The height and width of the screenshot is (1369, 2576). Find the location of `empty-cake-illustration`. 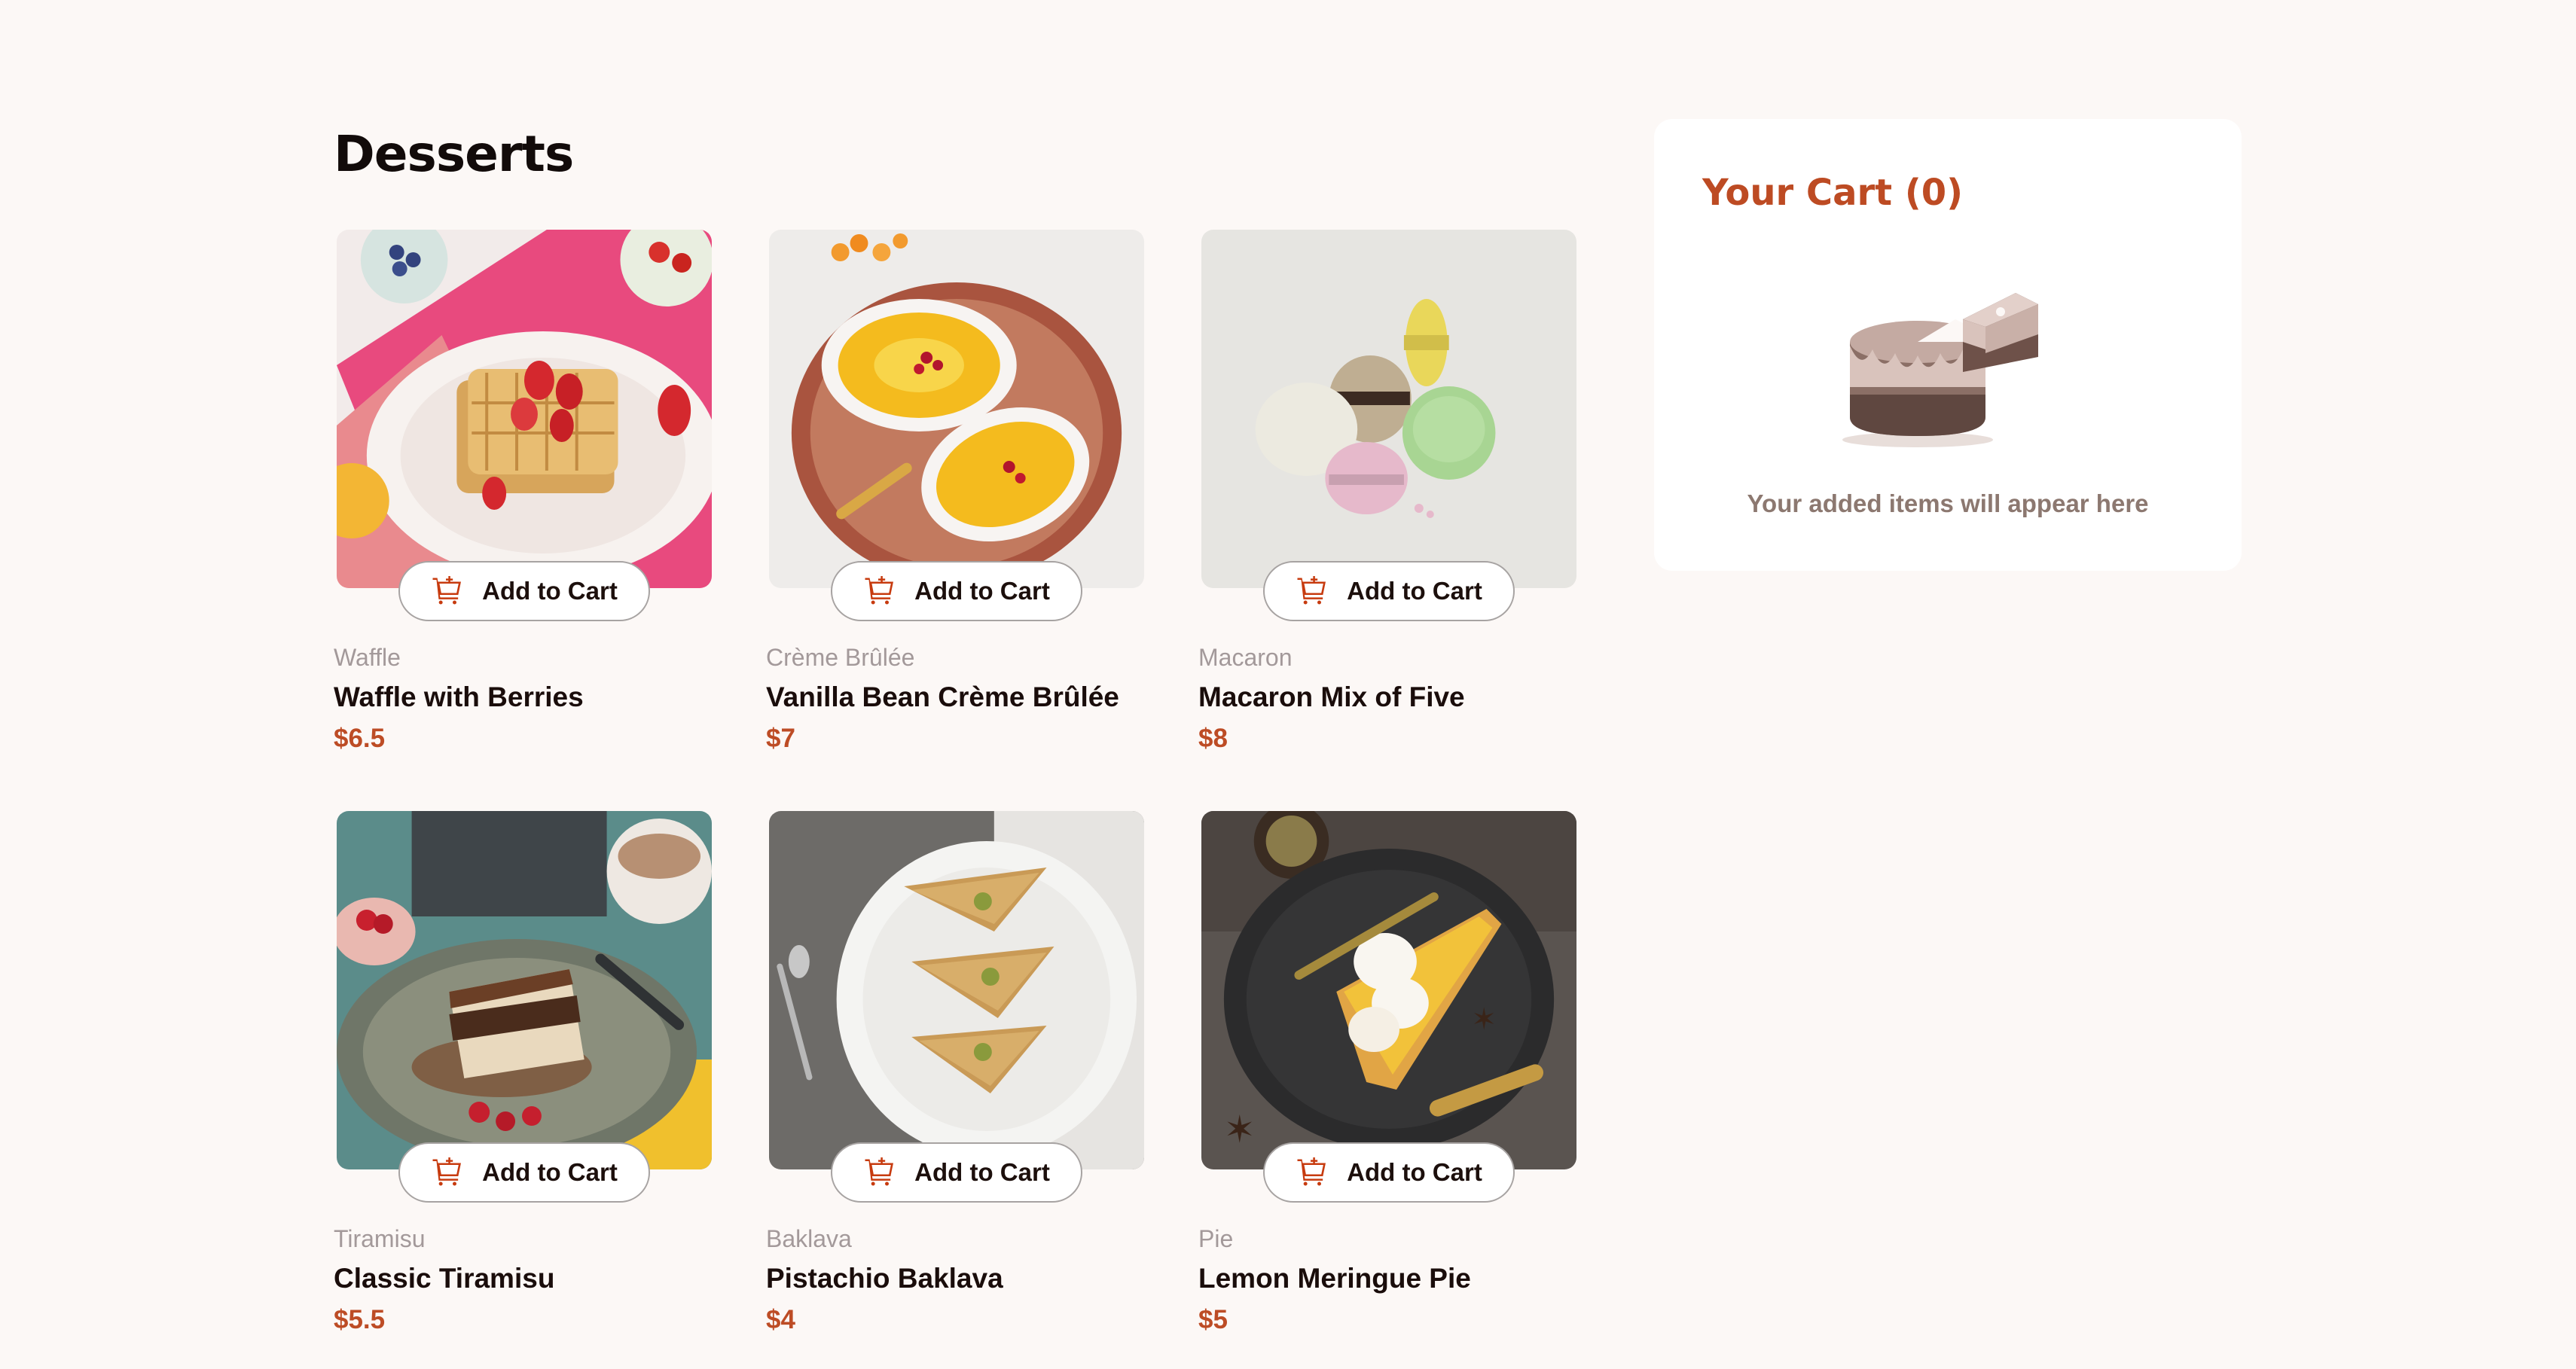

empty-cake-illustration is located at coordinates (1940, 370).